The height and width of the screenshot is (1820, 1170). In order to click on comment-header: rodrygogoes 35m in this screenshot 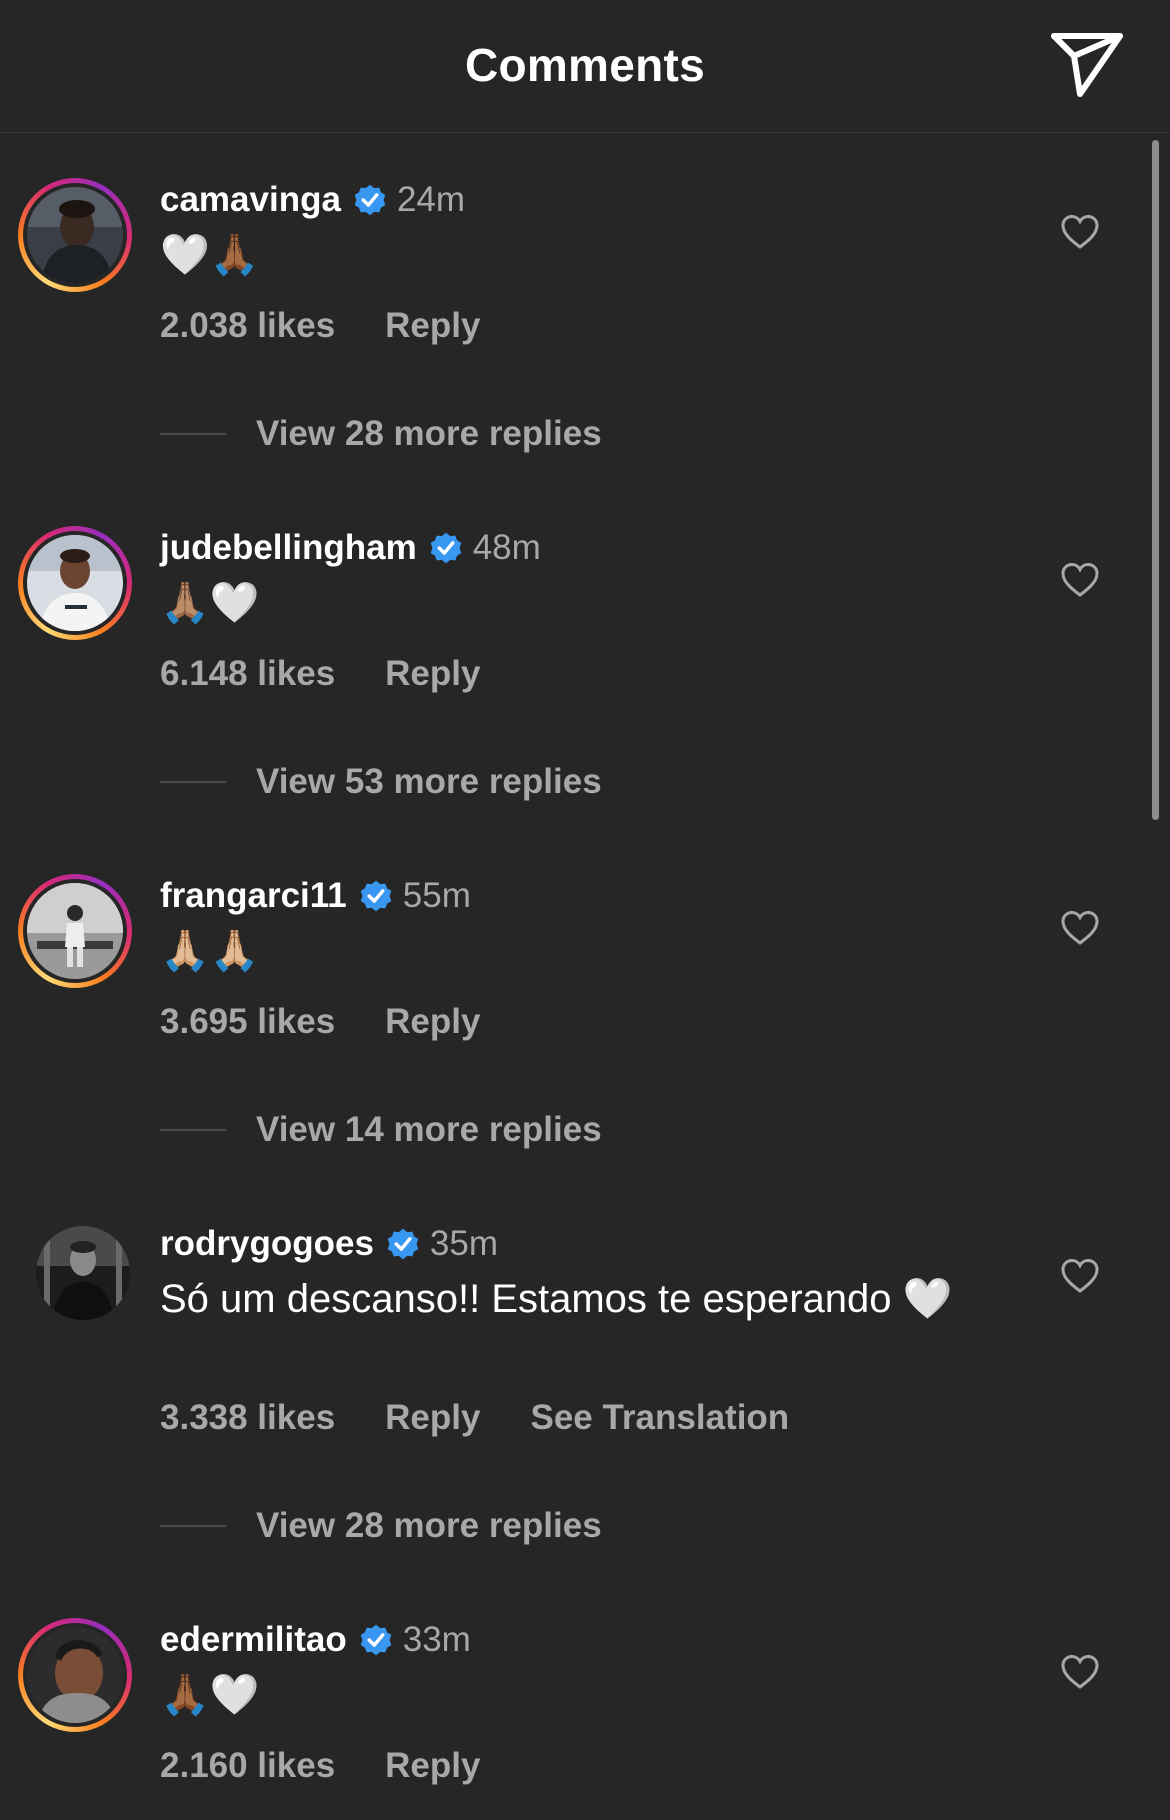, I will do `click(329, 1244)`.